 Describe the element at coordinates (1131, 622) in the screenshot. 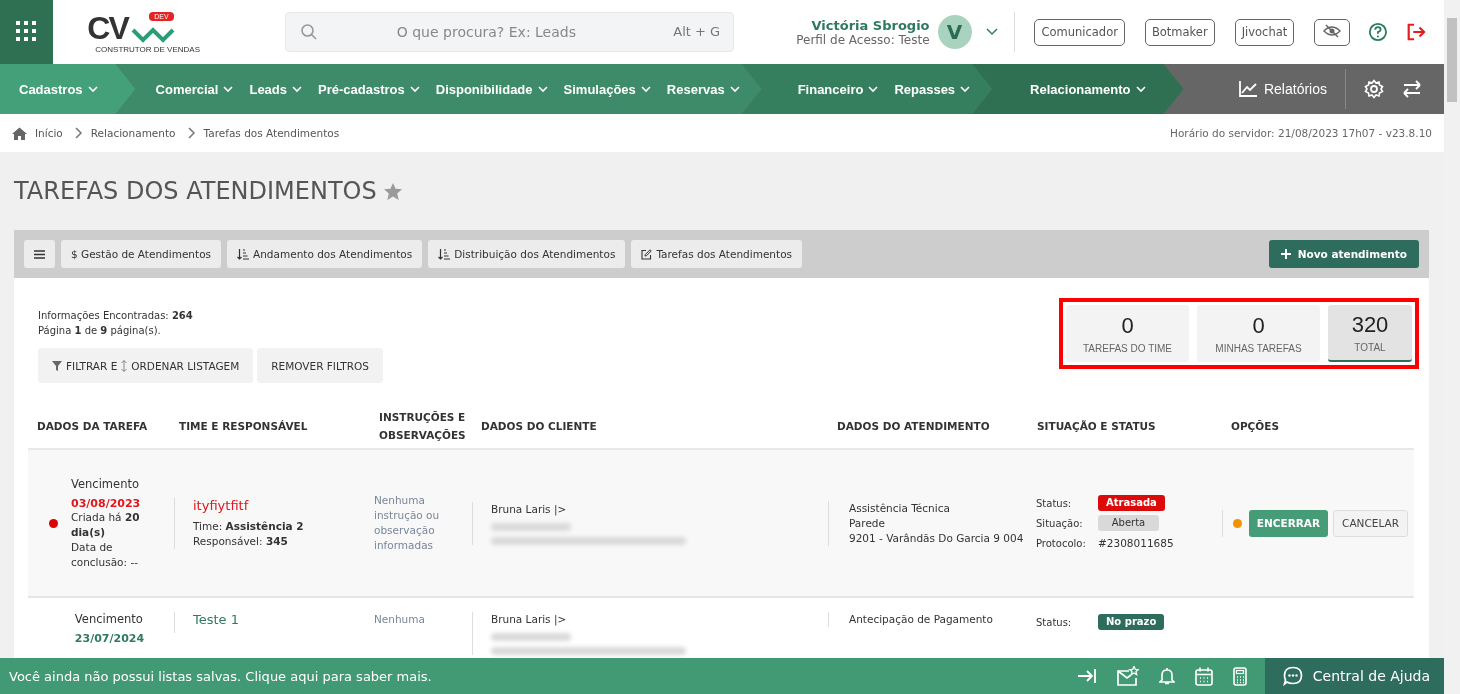

I see `status-badge: No prazo` at that location.